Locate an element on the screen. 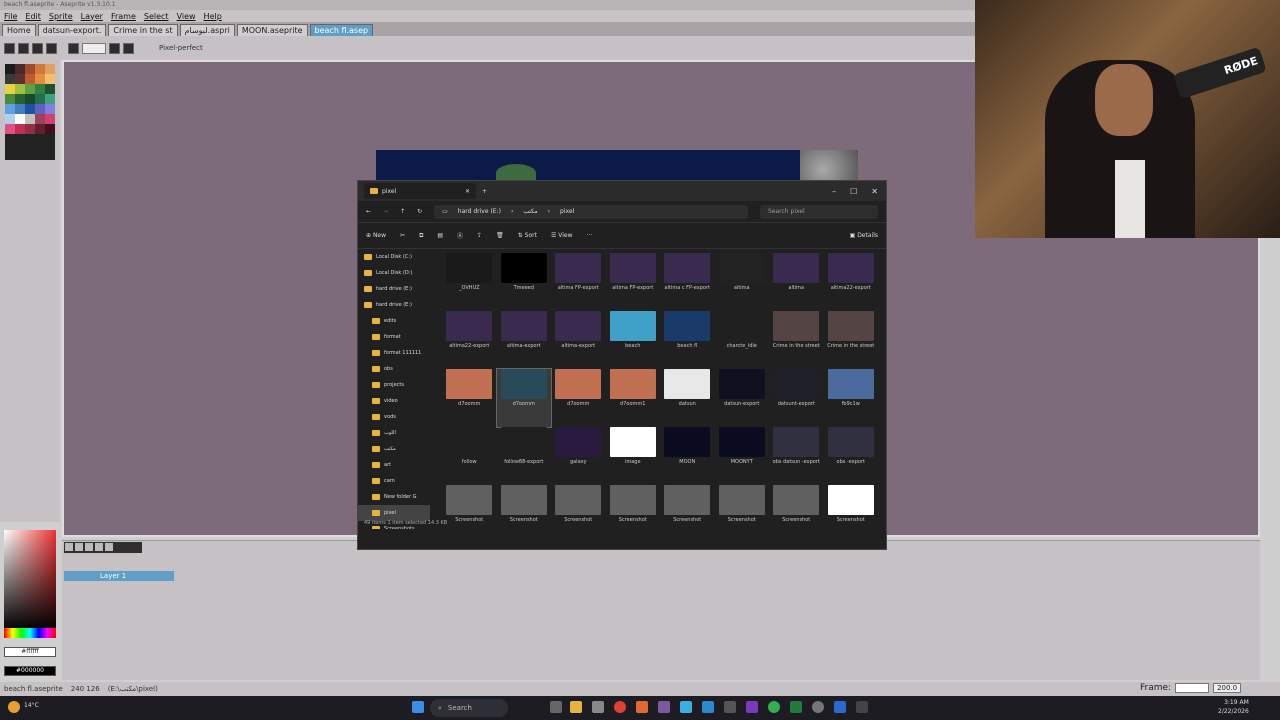 This screenshot has width=1280, height=720. telegram-icon is located at coordinates (686, 707).